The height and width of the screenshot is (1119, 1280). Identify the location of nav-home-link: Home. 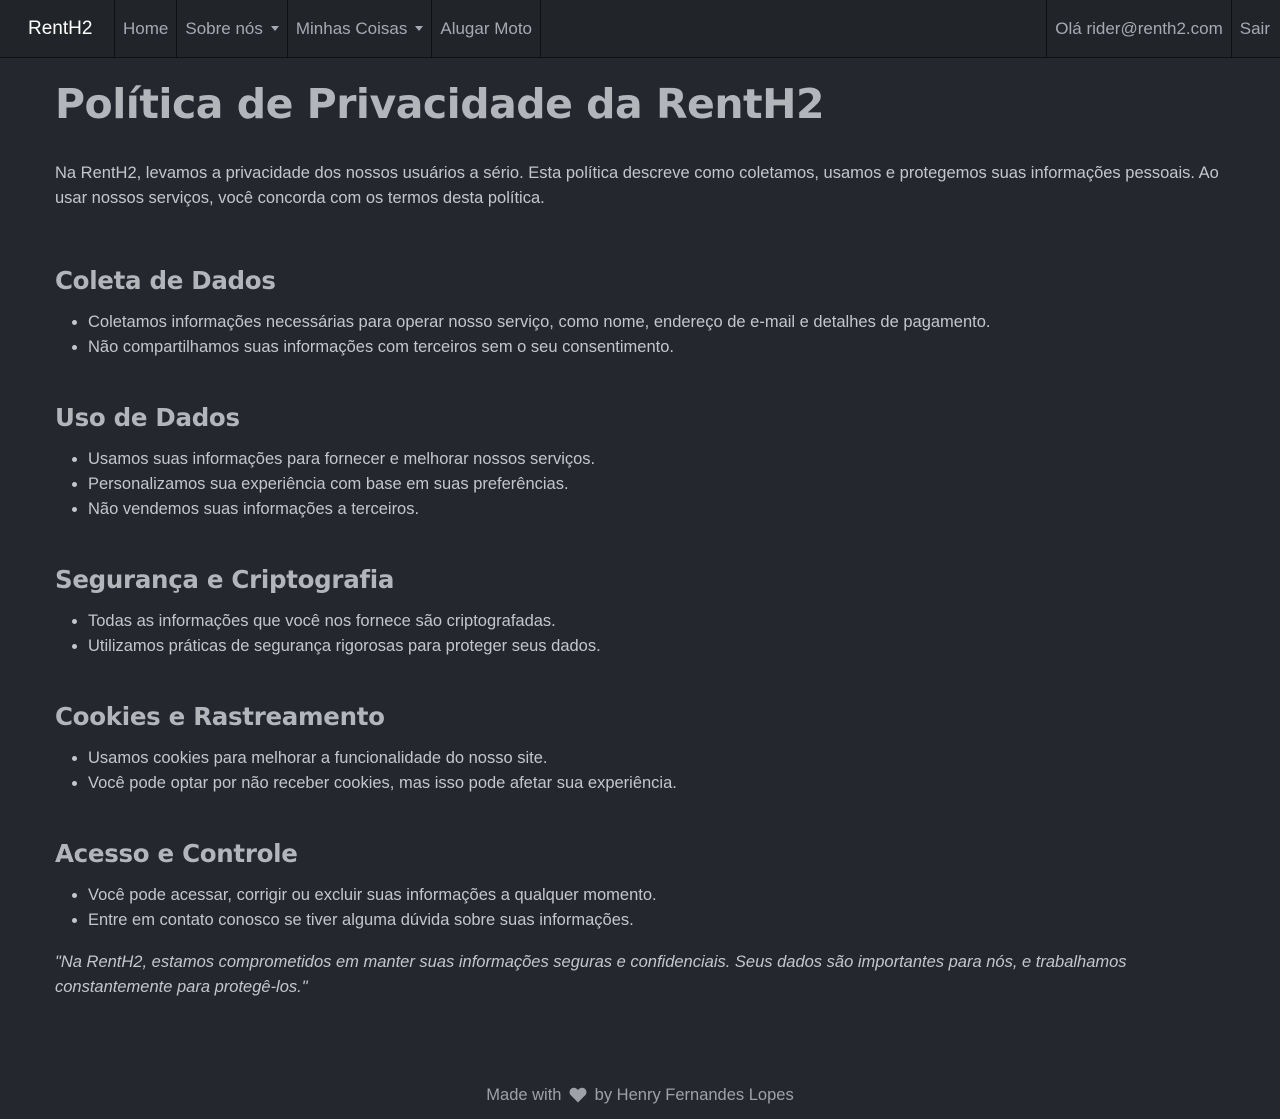
(146, 28).